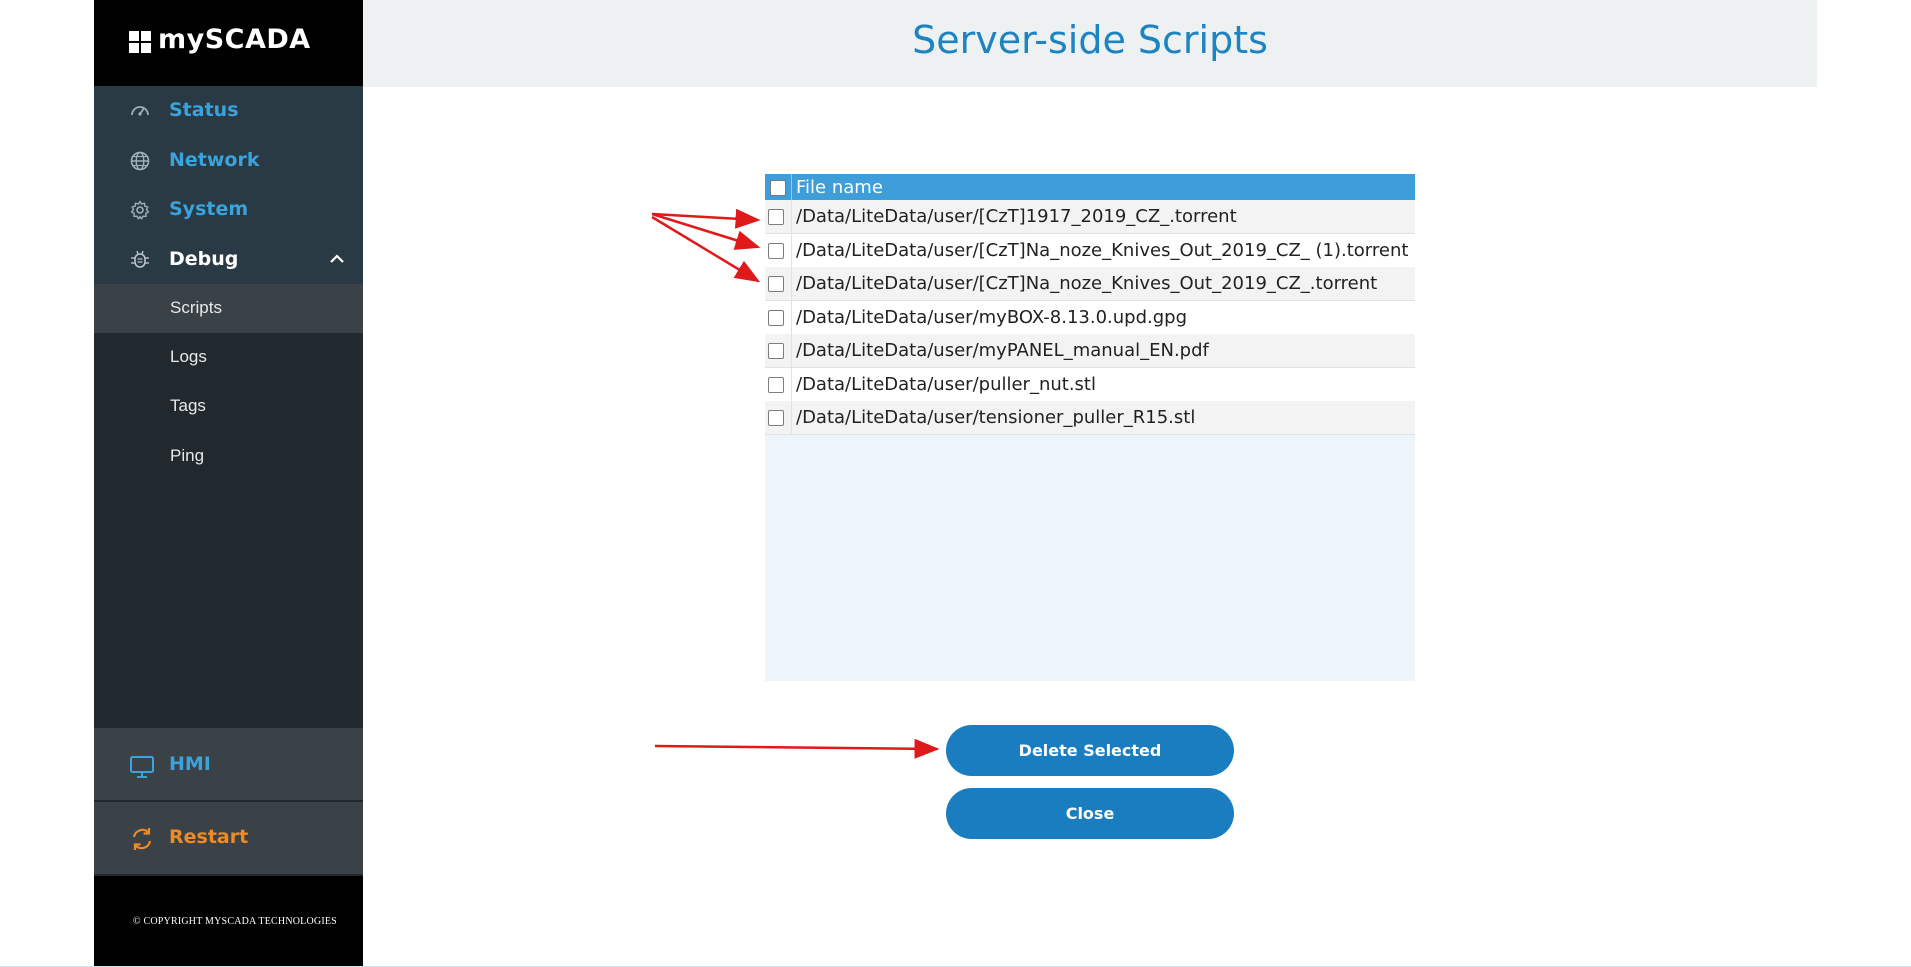  What do you see at coordinates (204, 110) in the screenshot?
I see `nav-label: Status` at bounding box center [204, 110].